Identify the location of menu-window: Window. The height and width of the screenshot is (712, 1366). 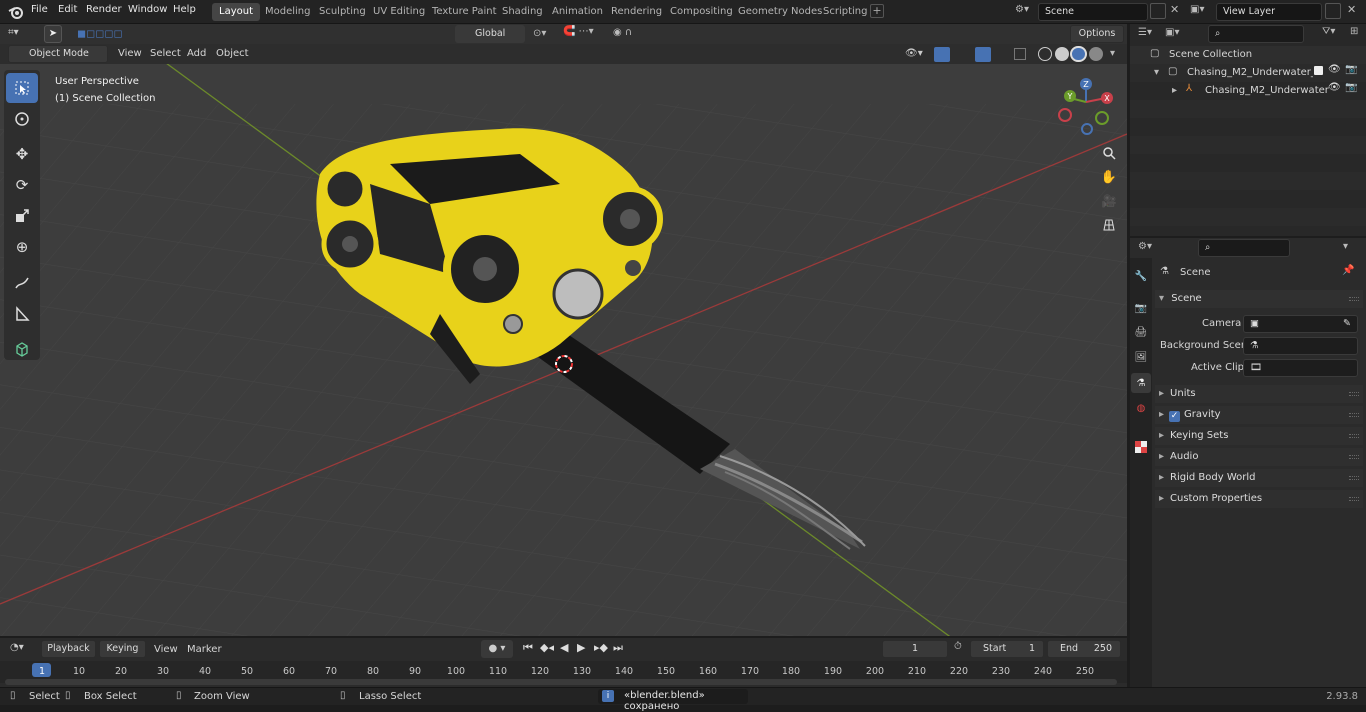
(147, 9).